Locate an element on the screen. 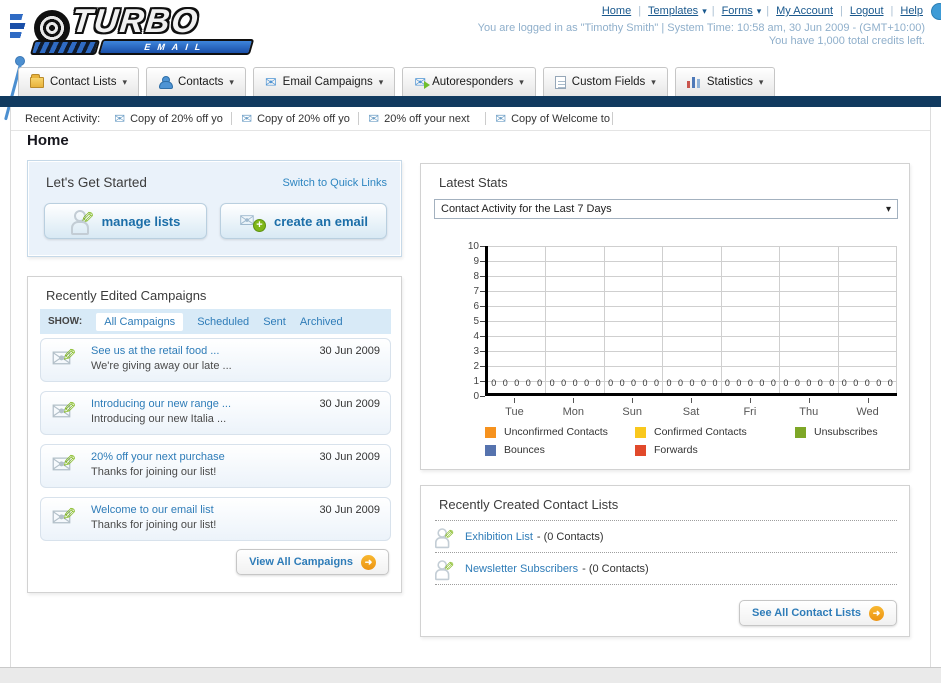 Image resolution: width=941 pixels, height=683 pixels. y-axis-label: 10 is located at coordinates (473, 246).